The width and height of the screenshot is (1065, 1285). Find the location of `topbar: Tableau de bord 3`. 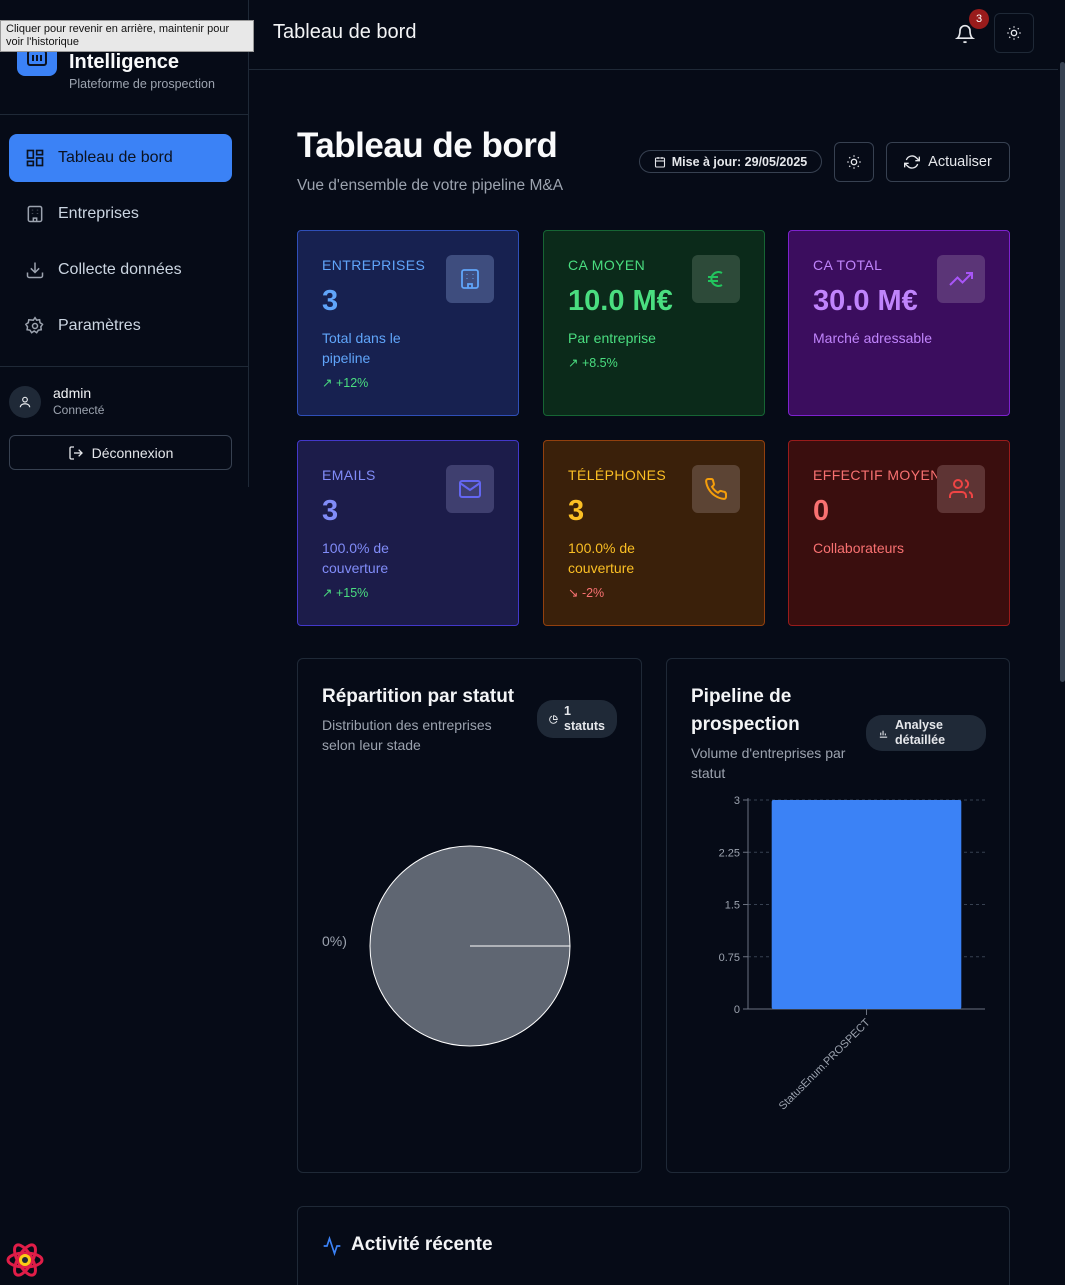

topbar: Tableau de bord 3 is located at coordinates (653, 35).